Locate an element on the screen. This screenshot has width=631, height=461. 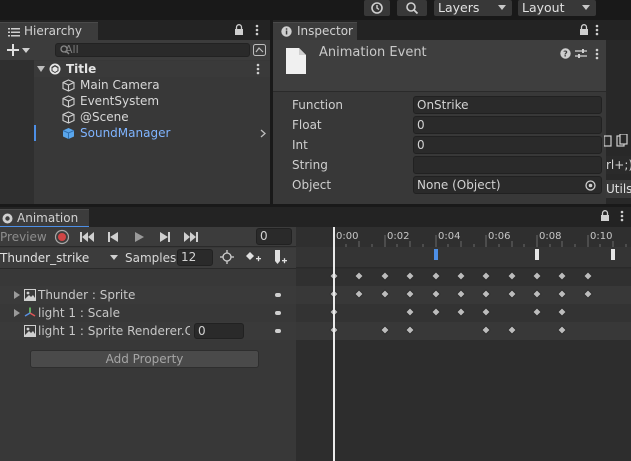
frame-field: 0 is located at coordinates (274, 236).